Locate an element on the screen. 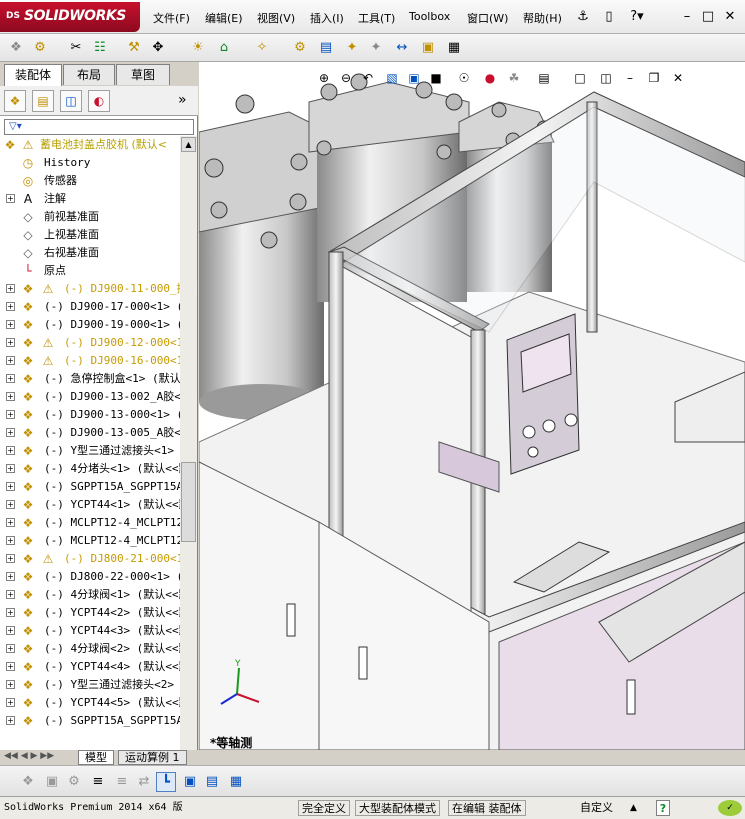  tree-vertical-scrollbar: ▲ ▼ is located at coordinates (188, 468).